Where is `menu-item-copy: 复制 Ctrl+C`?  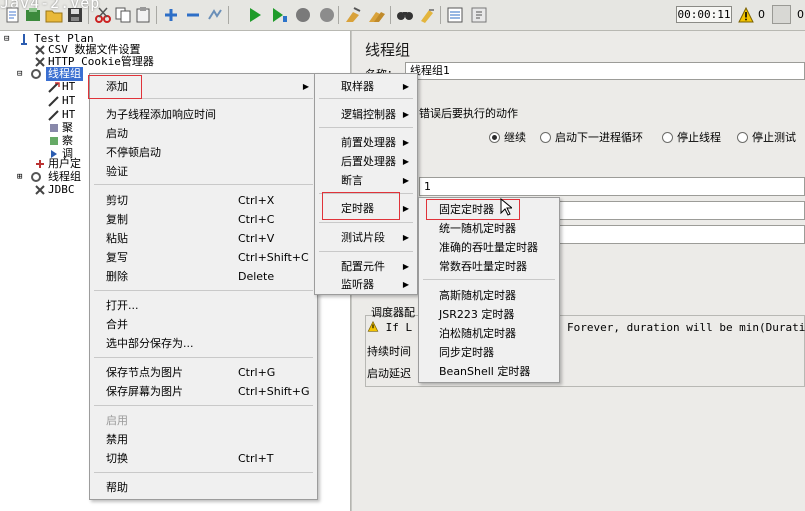
menu-item-copy: 复制 Ctrl+C is located at coordinates (203, 219).